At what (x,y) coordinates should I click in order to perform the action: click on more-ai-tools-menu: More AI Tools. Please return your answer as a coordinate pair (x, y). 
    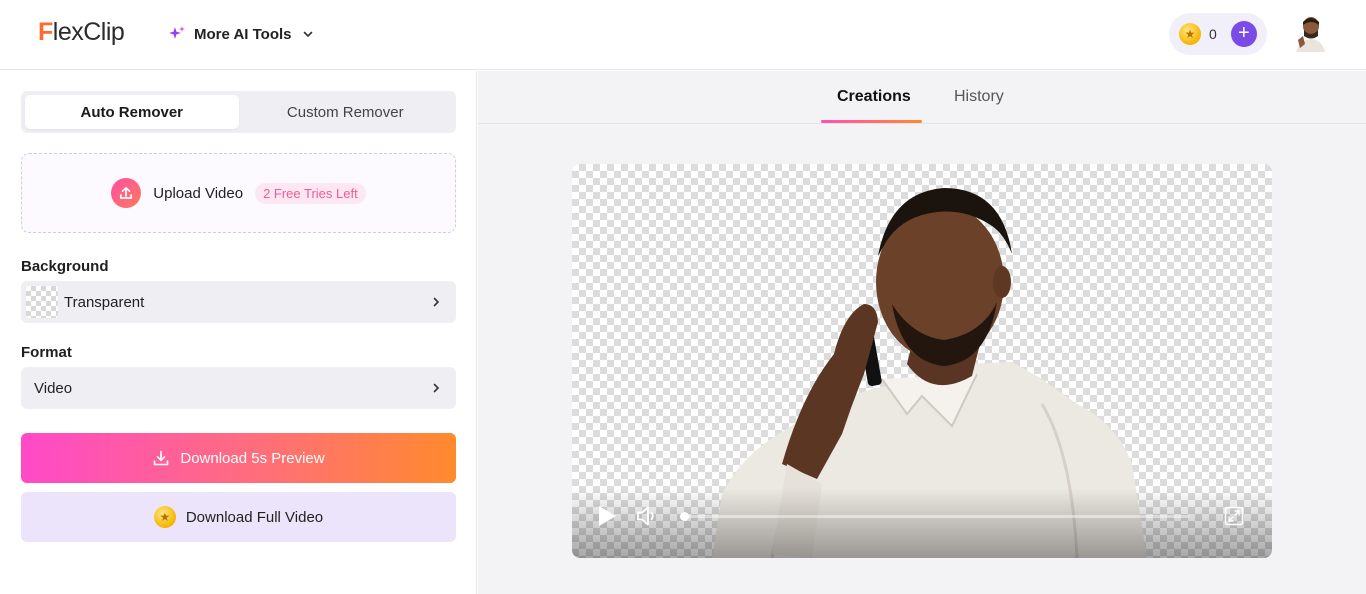
    Looking at the image, I should click on (241, 34).